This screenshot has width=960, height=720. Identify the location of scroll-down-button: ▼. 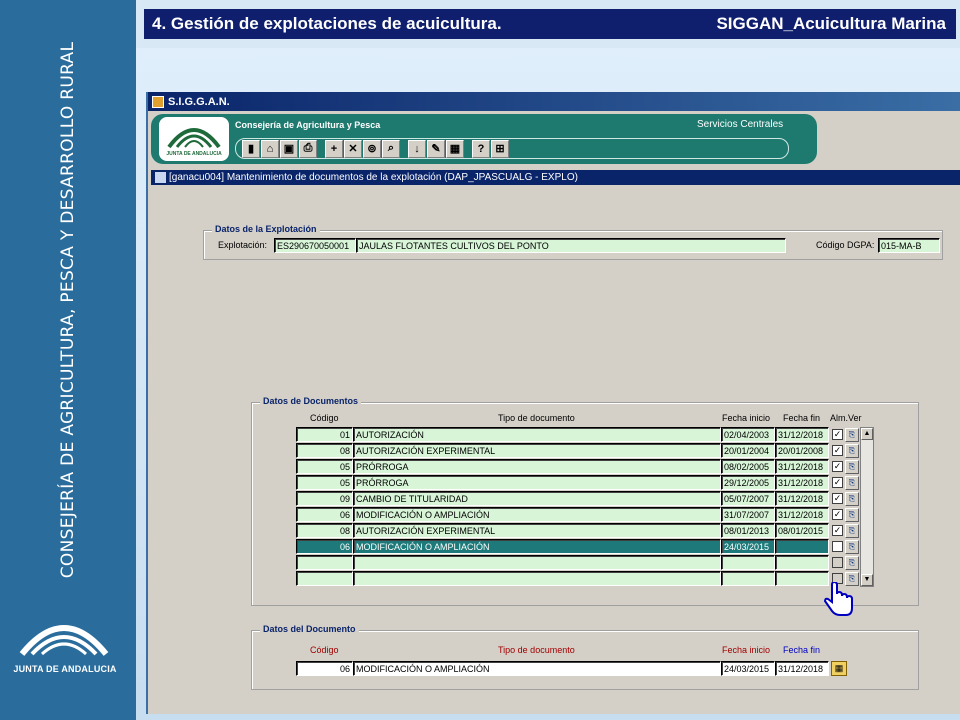
(867, 580).